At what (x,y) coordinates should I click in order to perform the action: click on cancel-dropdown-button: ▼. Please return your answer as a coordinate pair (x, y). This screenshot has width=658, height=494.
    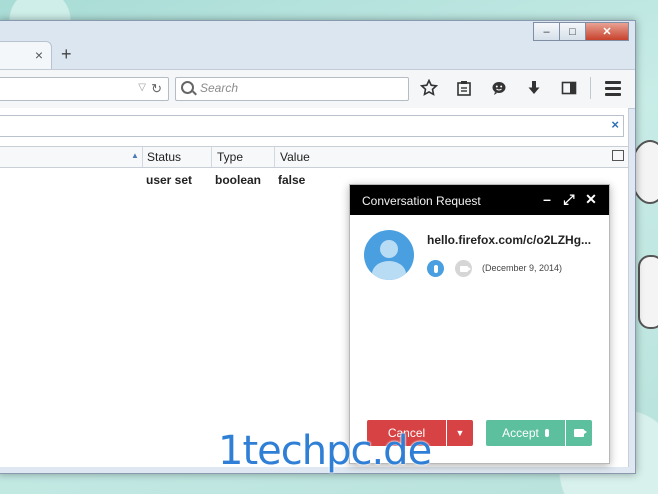
    Looking at the image, I should click on (460, 433).